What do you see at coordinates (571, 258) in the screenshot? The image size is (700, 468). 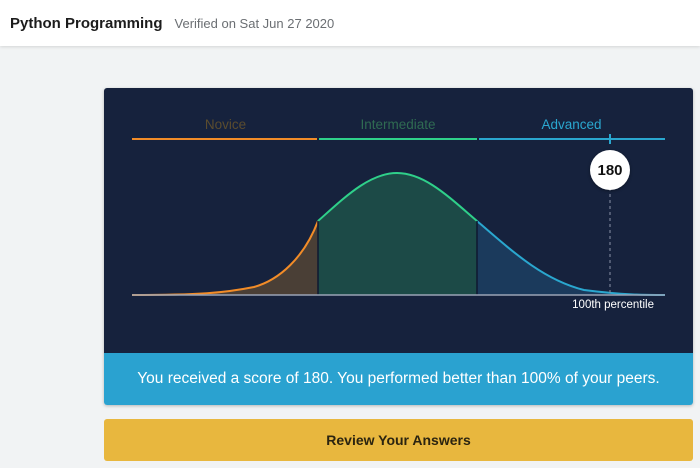 I see `advanced-fill` at bounding box center [571, 258].